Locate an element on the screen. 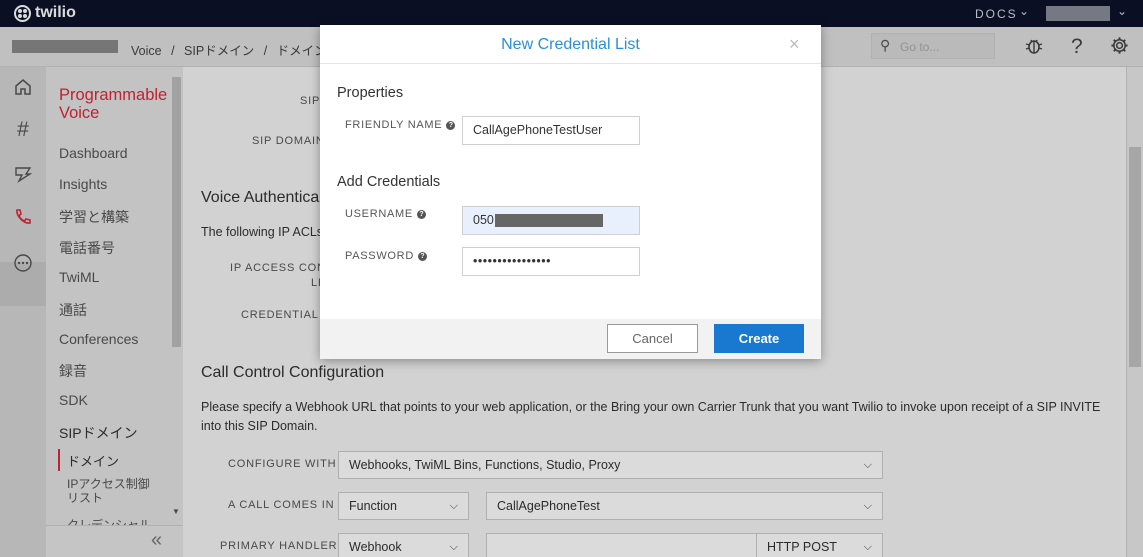 The image size is (1143, 557). username-input: 050 is located at coordinates (551, 220).